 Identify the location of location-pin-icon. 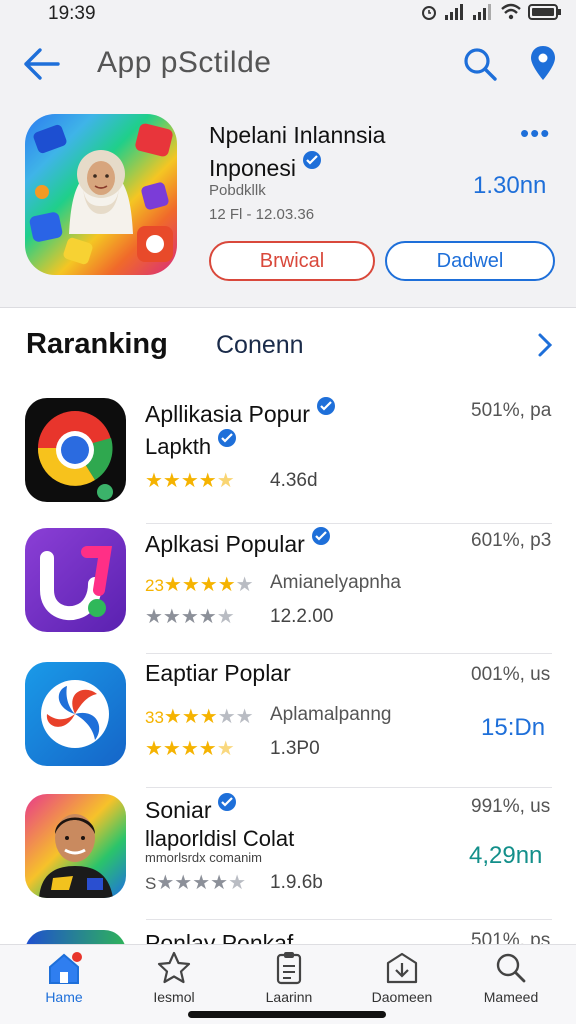
(543, 63).